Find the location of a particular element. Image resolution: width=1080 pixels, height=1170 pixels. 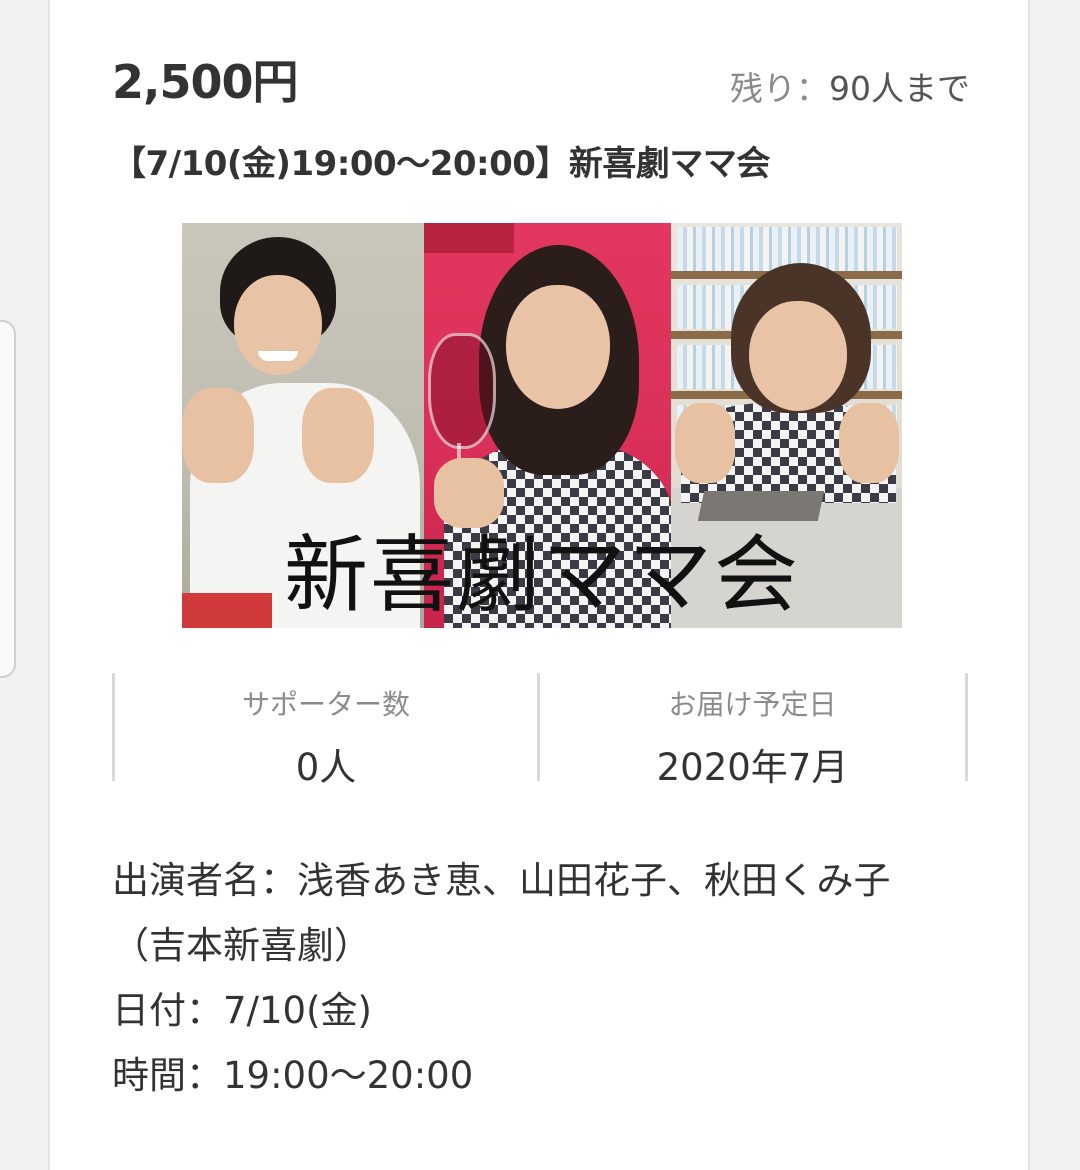

reward-price: 2,500円 is located at coordinates (205, 82).